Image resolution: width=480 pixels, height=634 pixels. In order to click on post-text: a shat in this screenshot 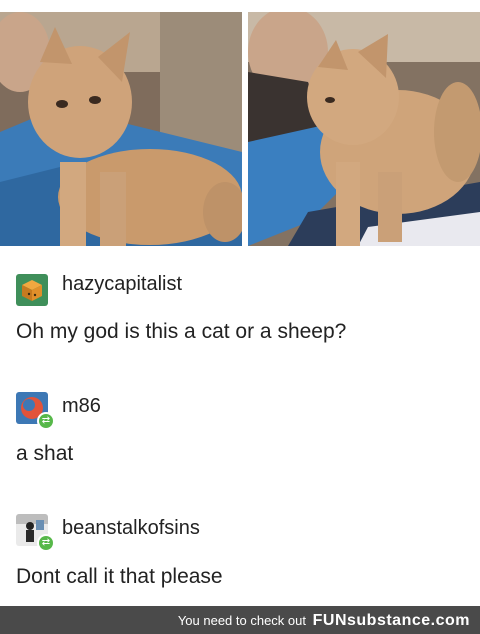, I will do `click(45, 453)`.